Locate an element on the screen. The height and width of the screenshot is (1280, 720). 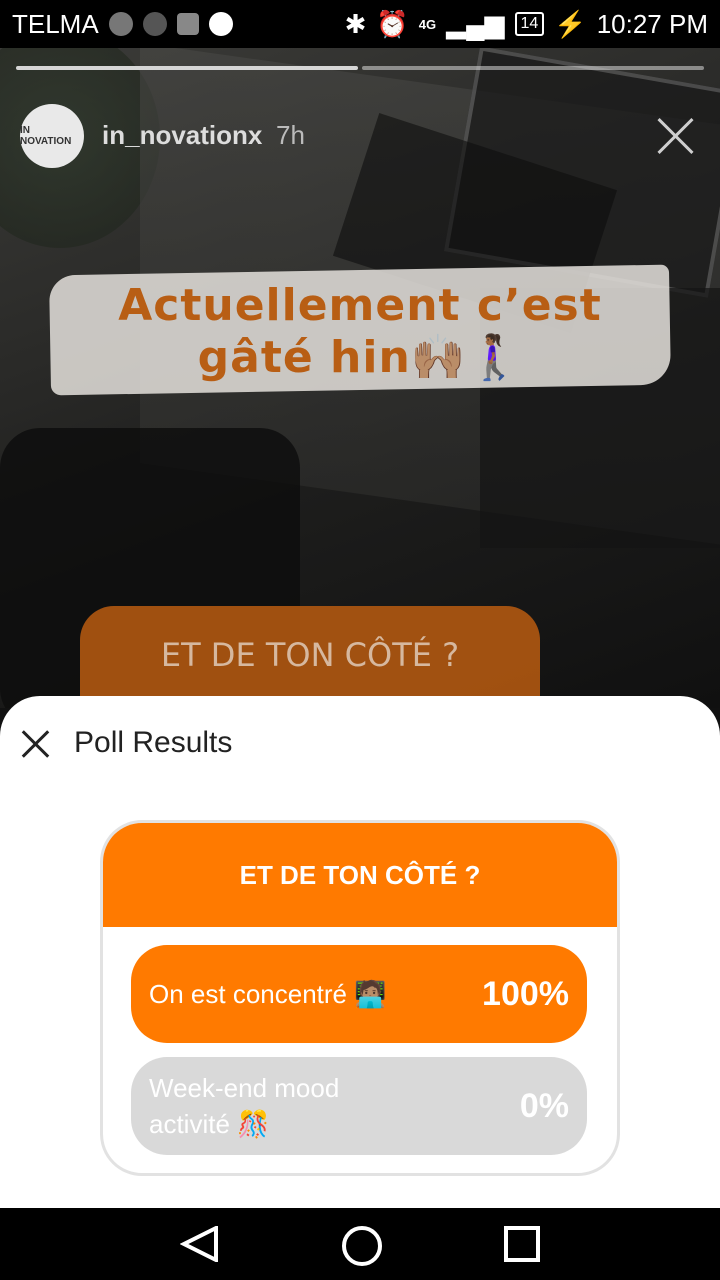
avatar-logo-text: IN NOVATION is located at coordinates (46, 136).